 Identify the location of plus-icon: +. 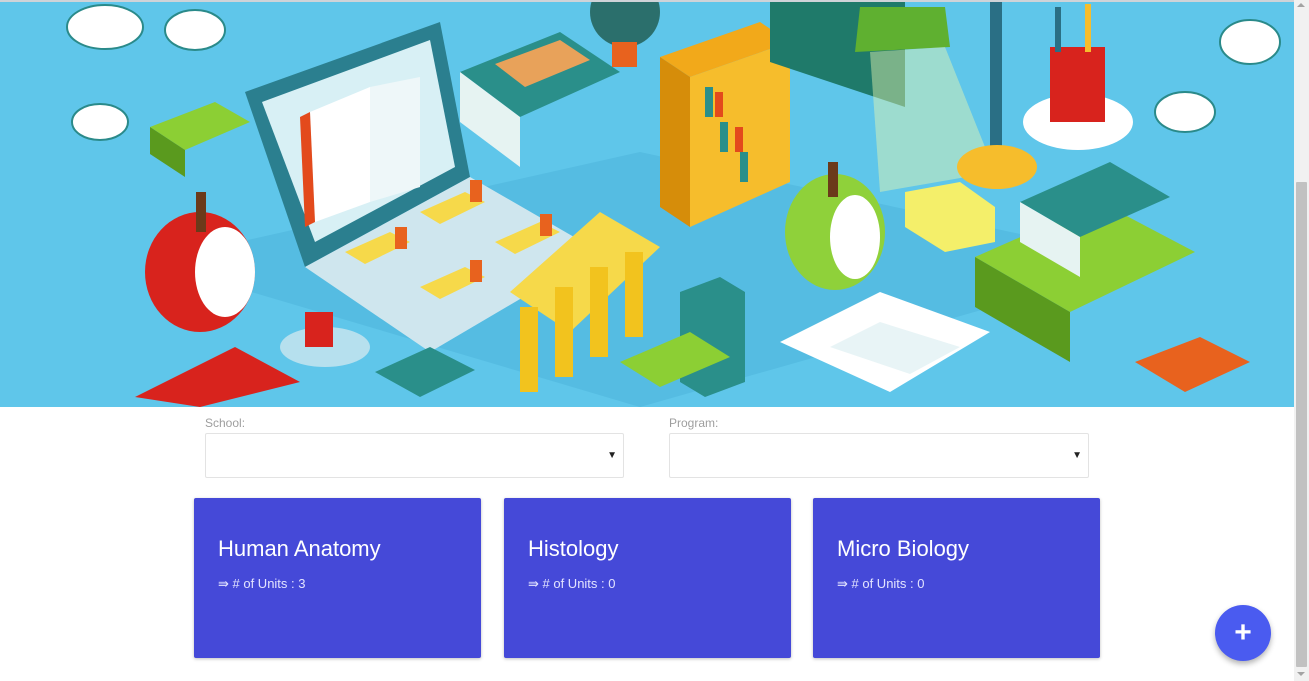
(1243, 632).